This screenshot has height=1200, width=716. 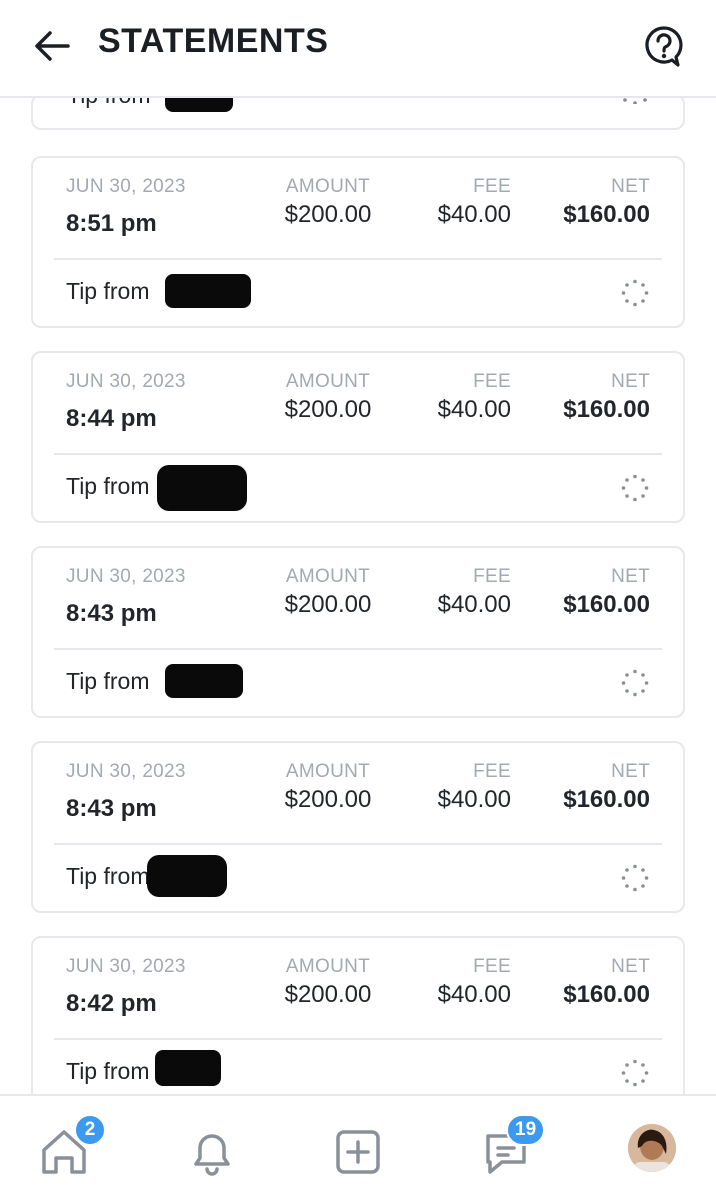 What do you see at coordinates (90, 1130) in the screenshot?
I see `home-badge: 2` at bounding box center [90, 1130].